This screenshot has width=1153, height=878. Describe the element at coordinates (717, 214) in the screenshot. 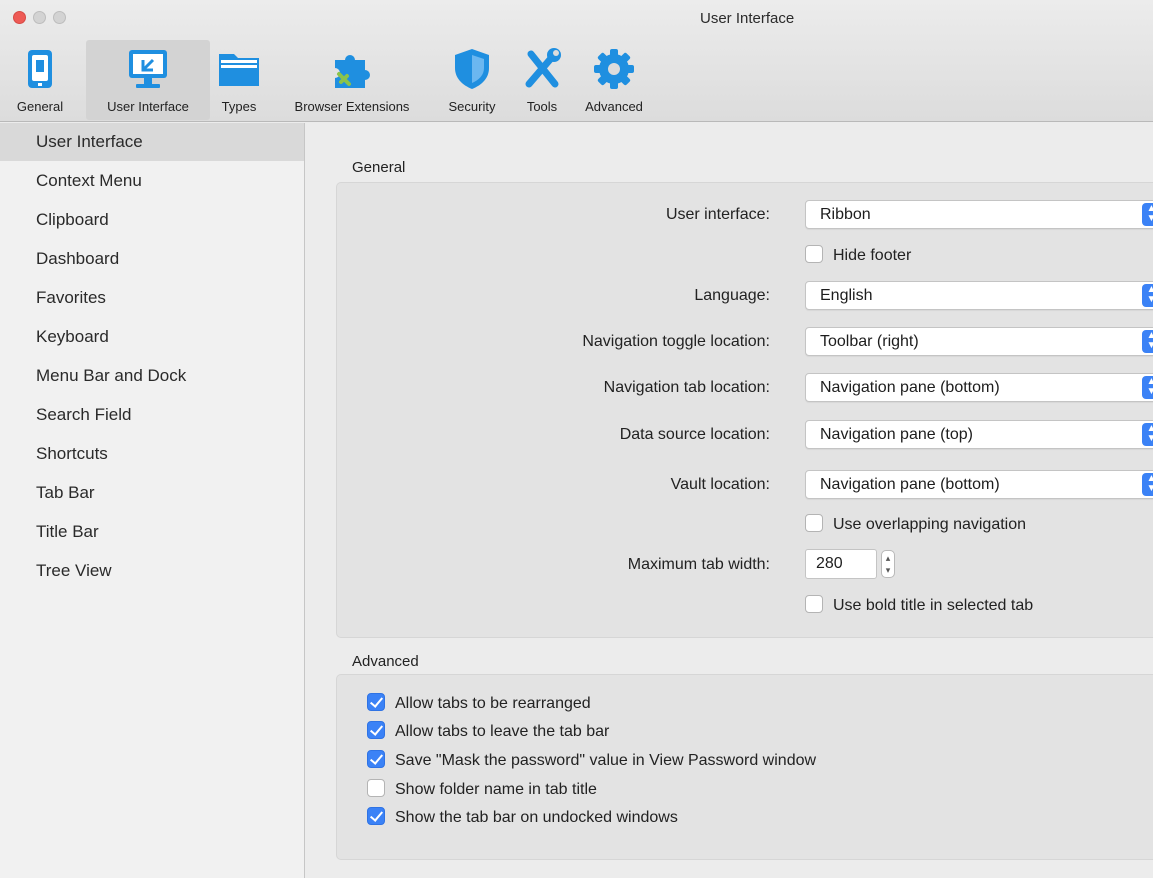

I see `user-interface-label: User interface:` at that location.